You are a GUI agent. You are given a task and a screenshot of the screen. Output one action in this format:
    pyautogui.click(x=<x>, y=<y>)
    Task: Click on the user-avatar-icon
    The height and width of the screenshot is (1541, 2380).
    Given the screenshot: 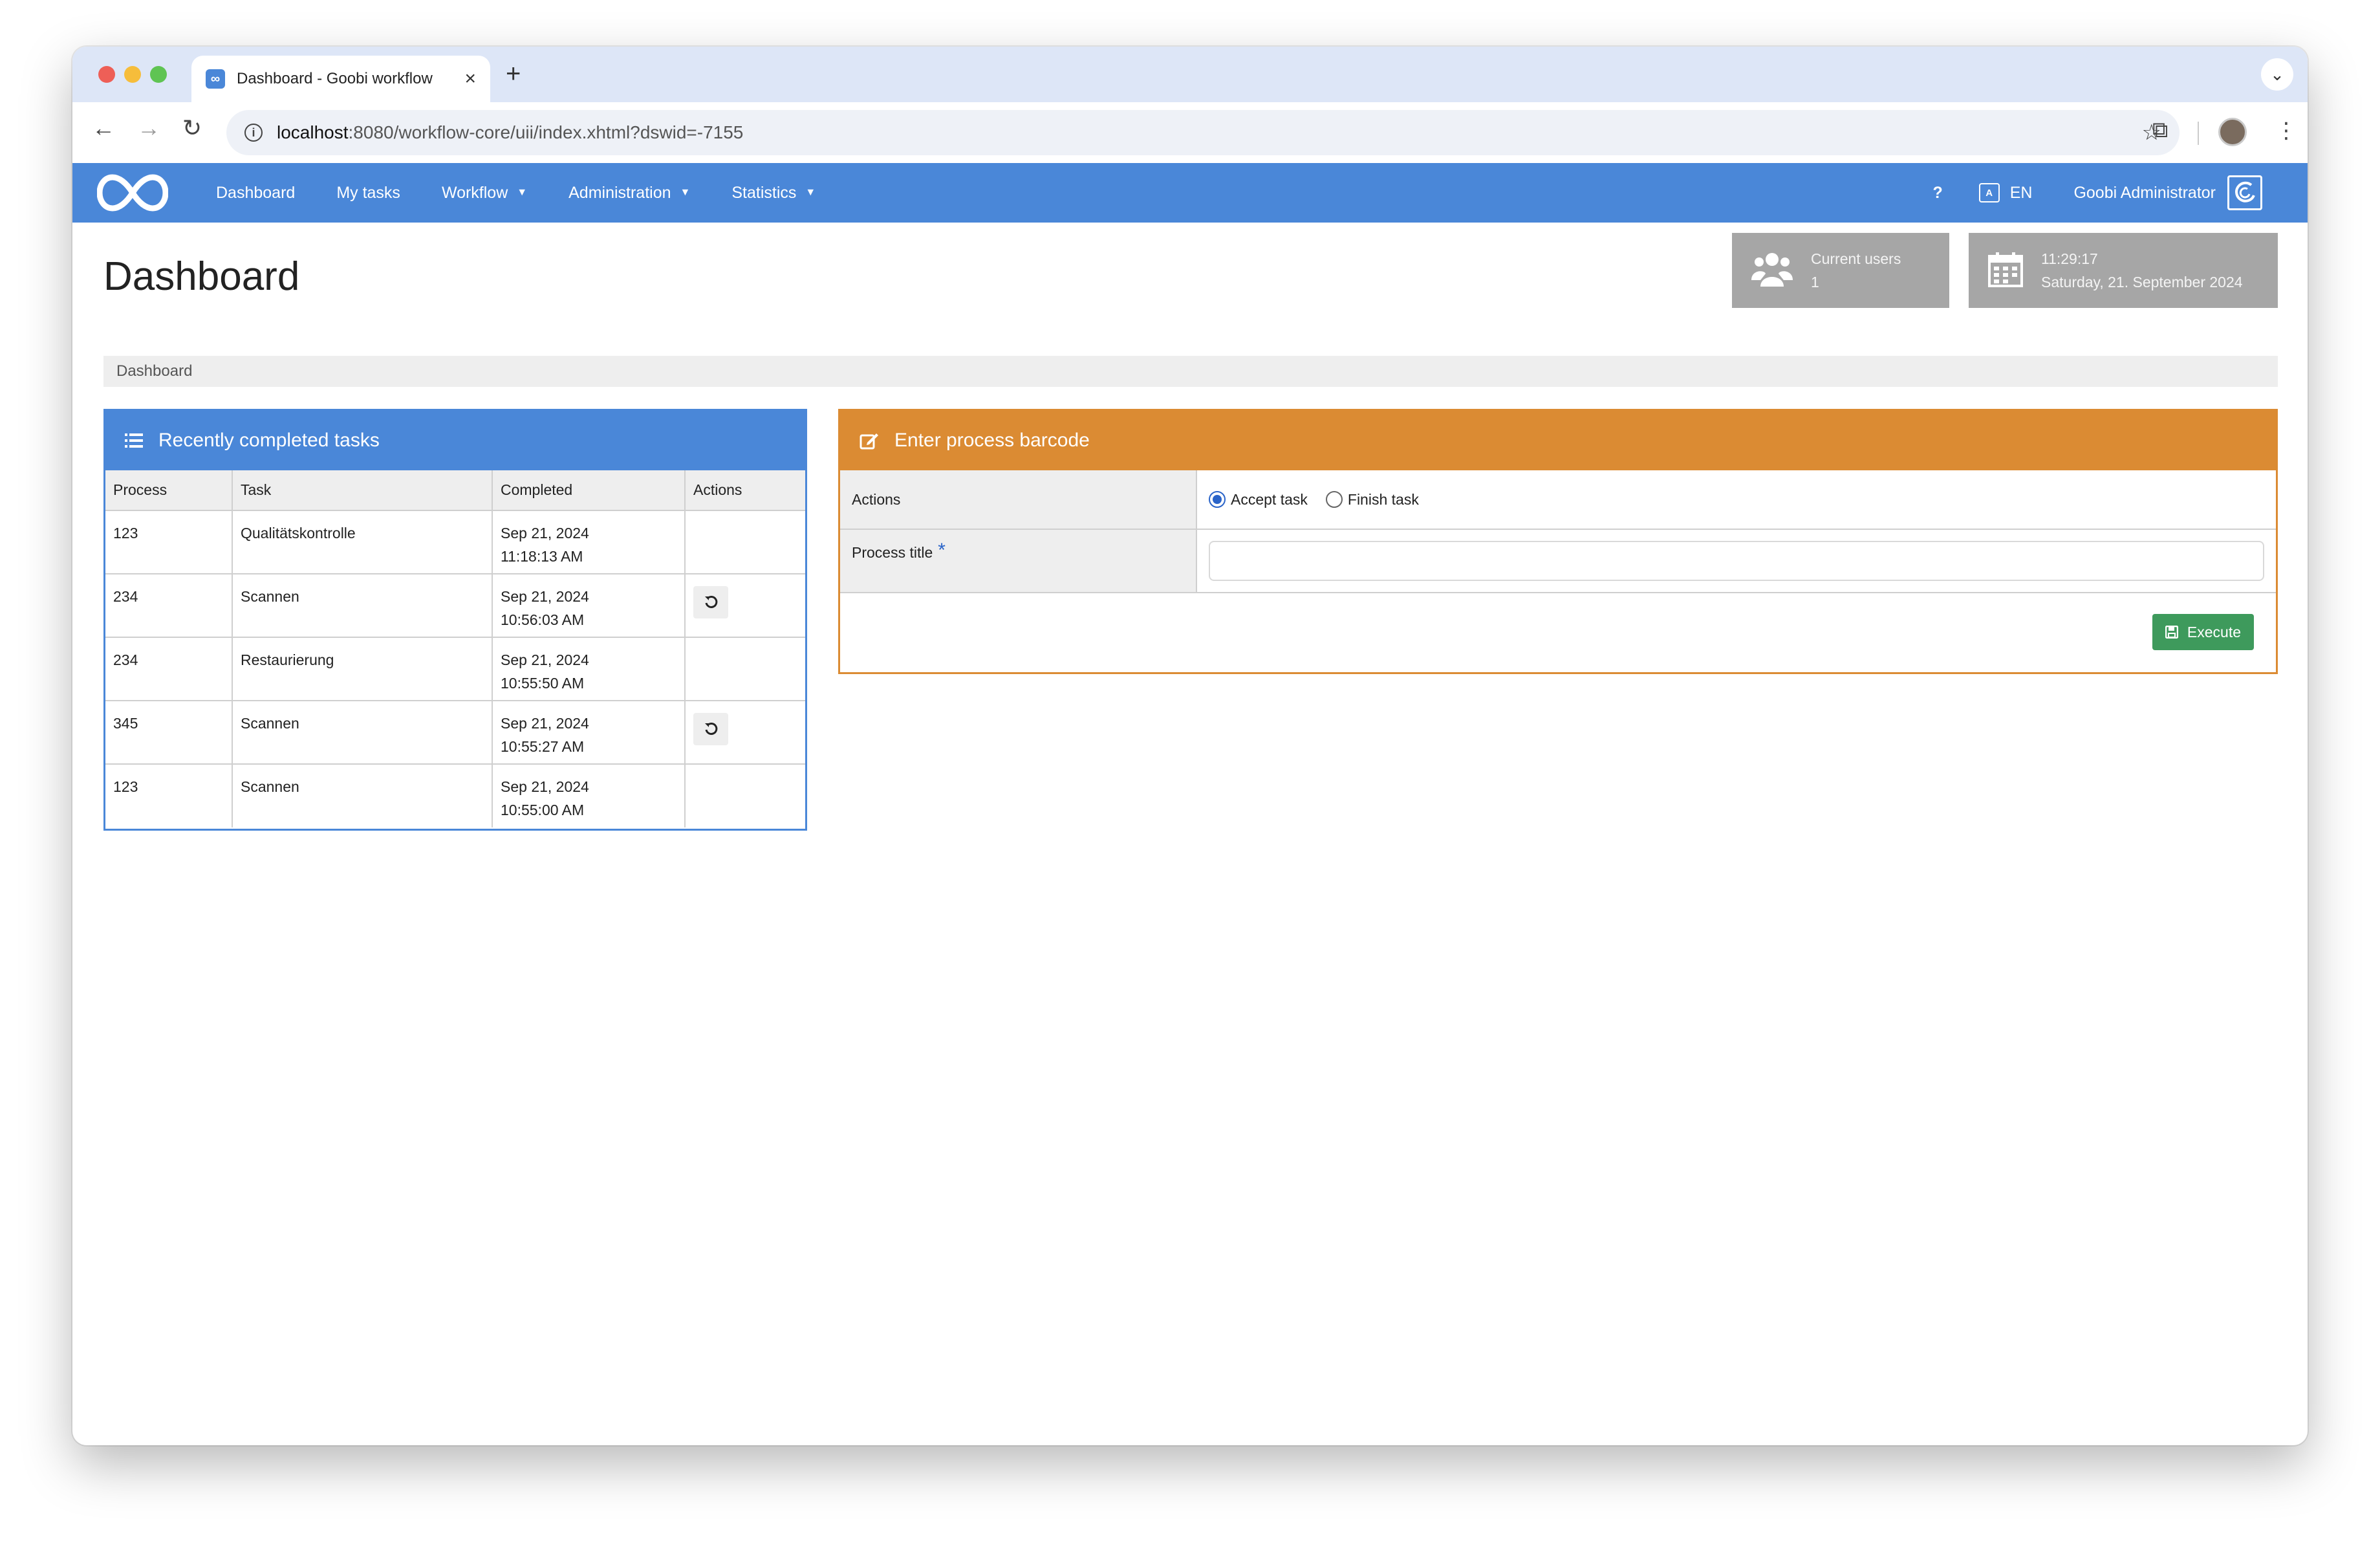 What is the action you would take?
    pyautogui.click(x=2244, y=192)
    